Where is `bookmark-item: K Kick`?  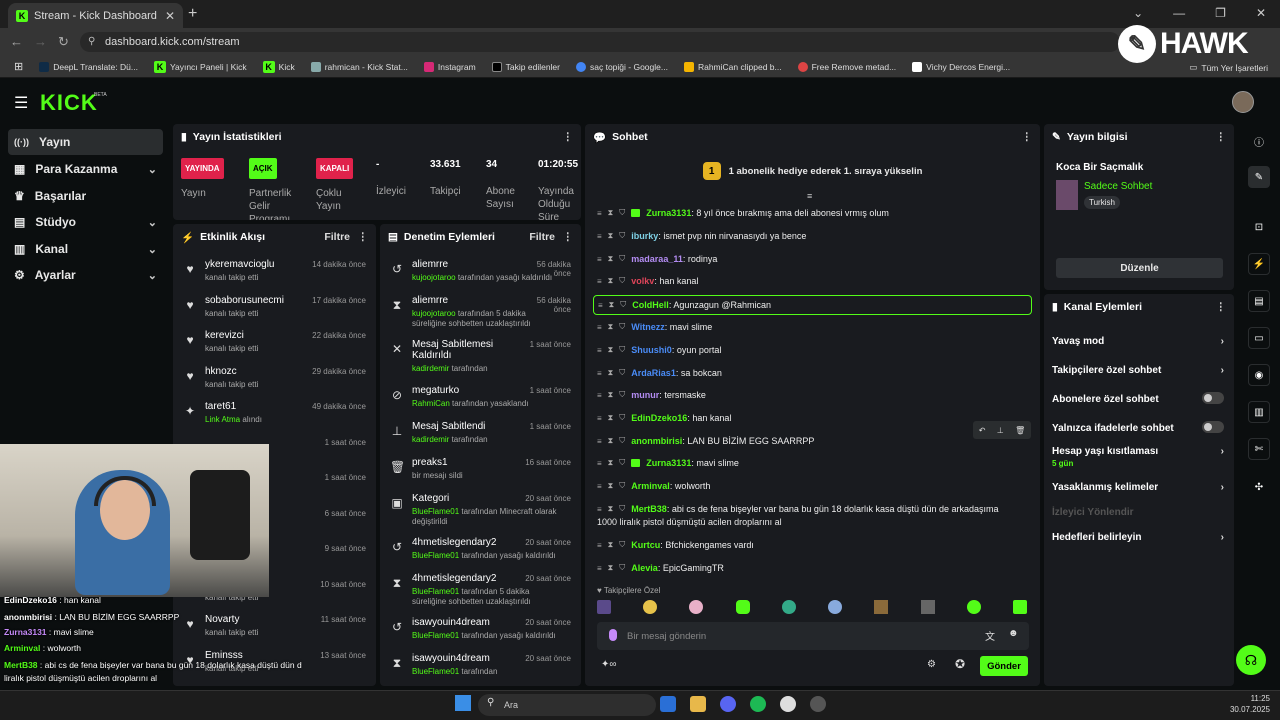 bookmark-item: K Kick is located at coordinates (278, 66).